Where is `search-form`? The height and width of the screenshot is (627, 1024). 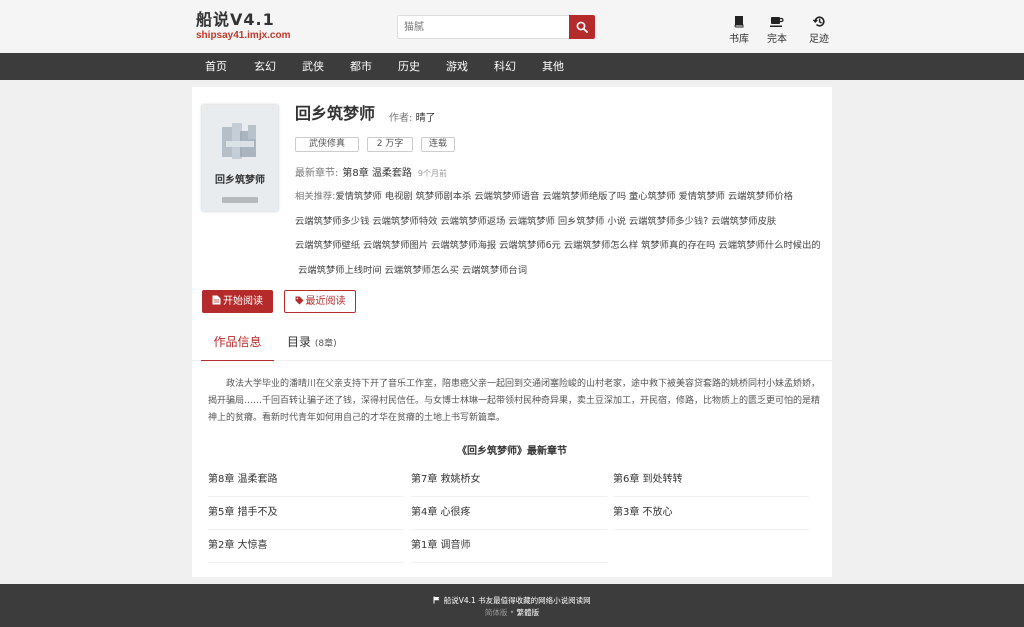
search-form is located at coordinates (497, 27).